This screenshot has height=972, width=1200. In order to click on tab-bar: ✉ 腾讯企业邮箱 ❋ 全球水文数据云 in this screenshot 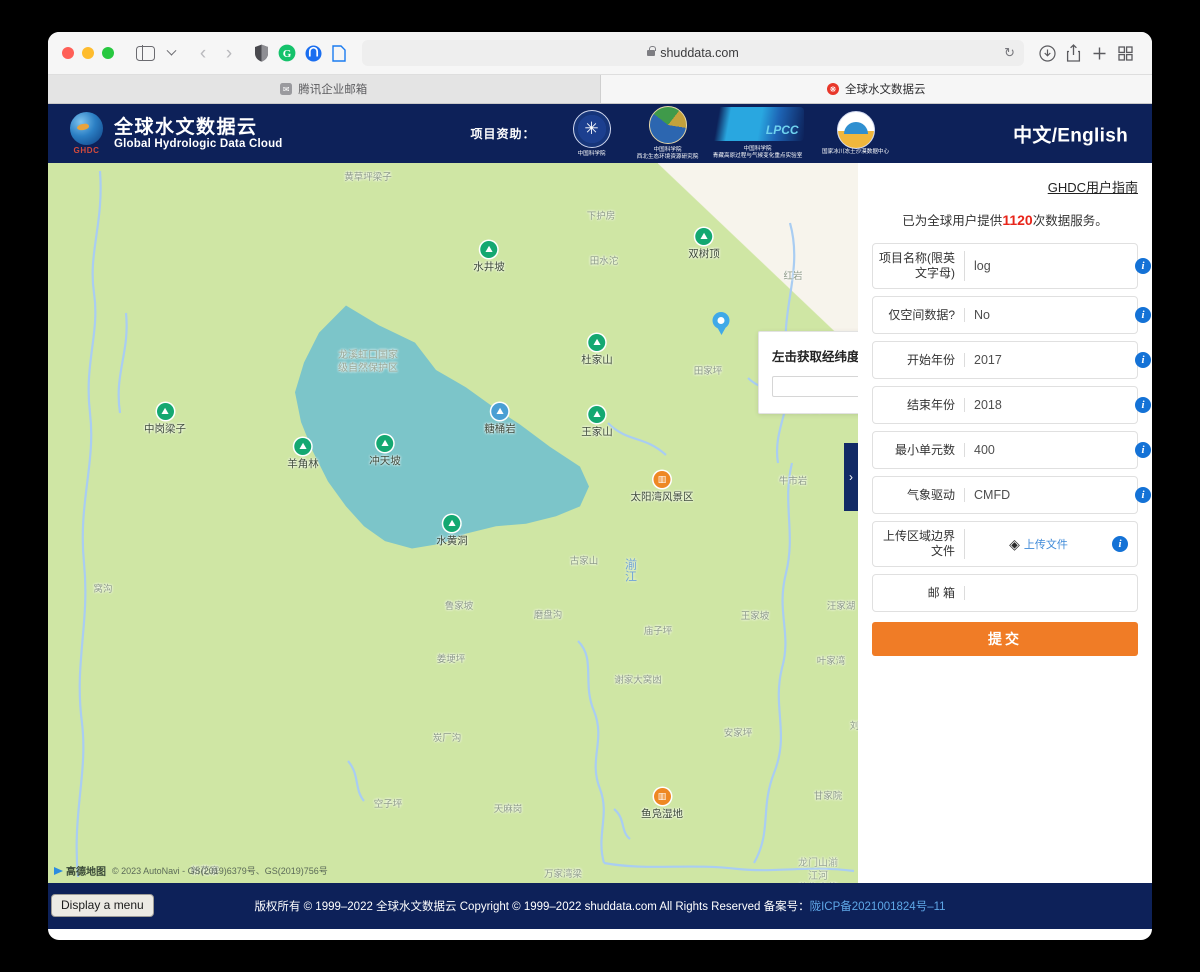, I will do `click(600, 89)`.